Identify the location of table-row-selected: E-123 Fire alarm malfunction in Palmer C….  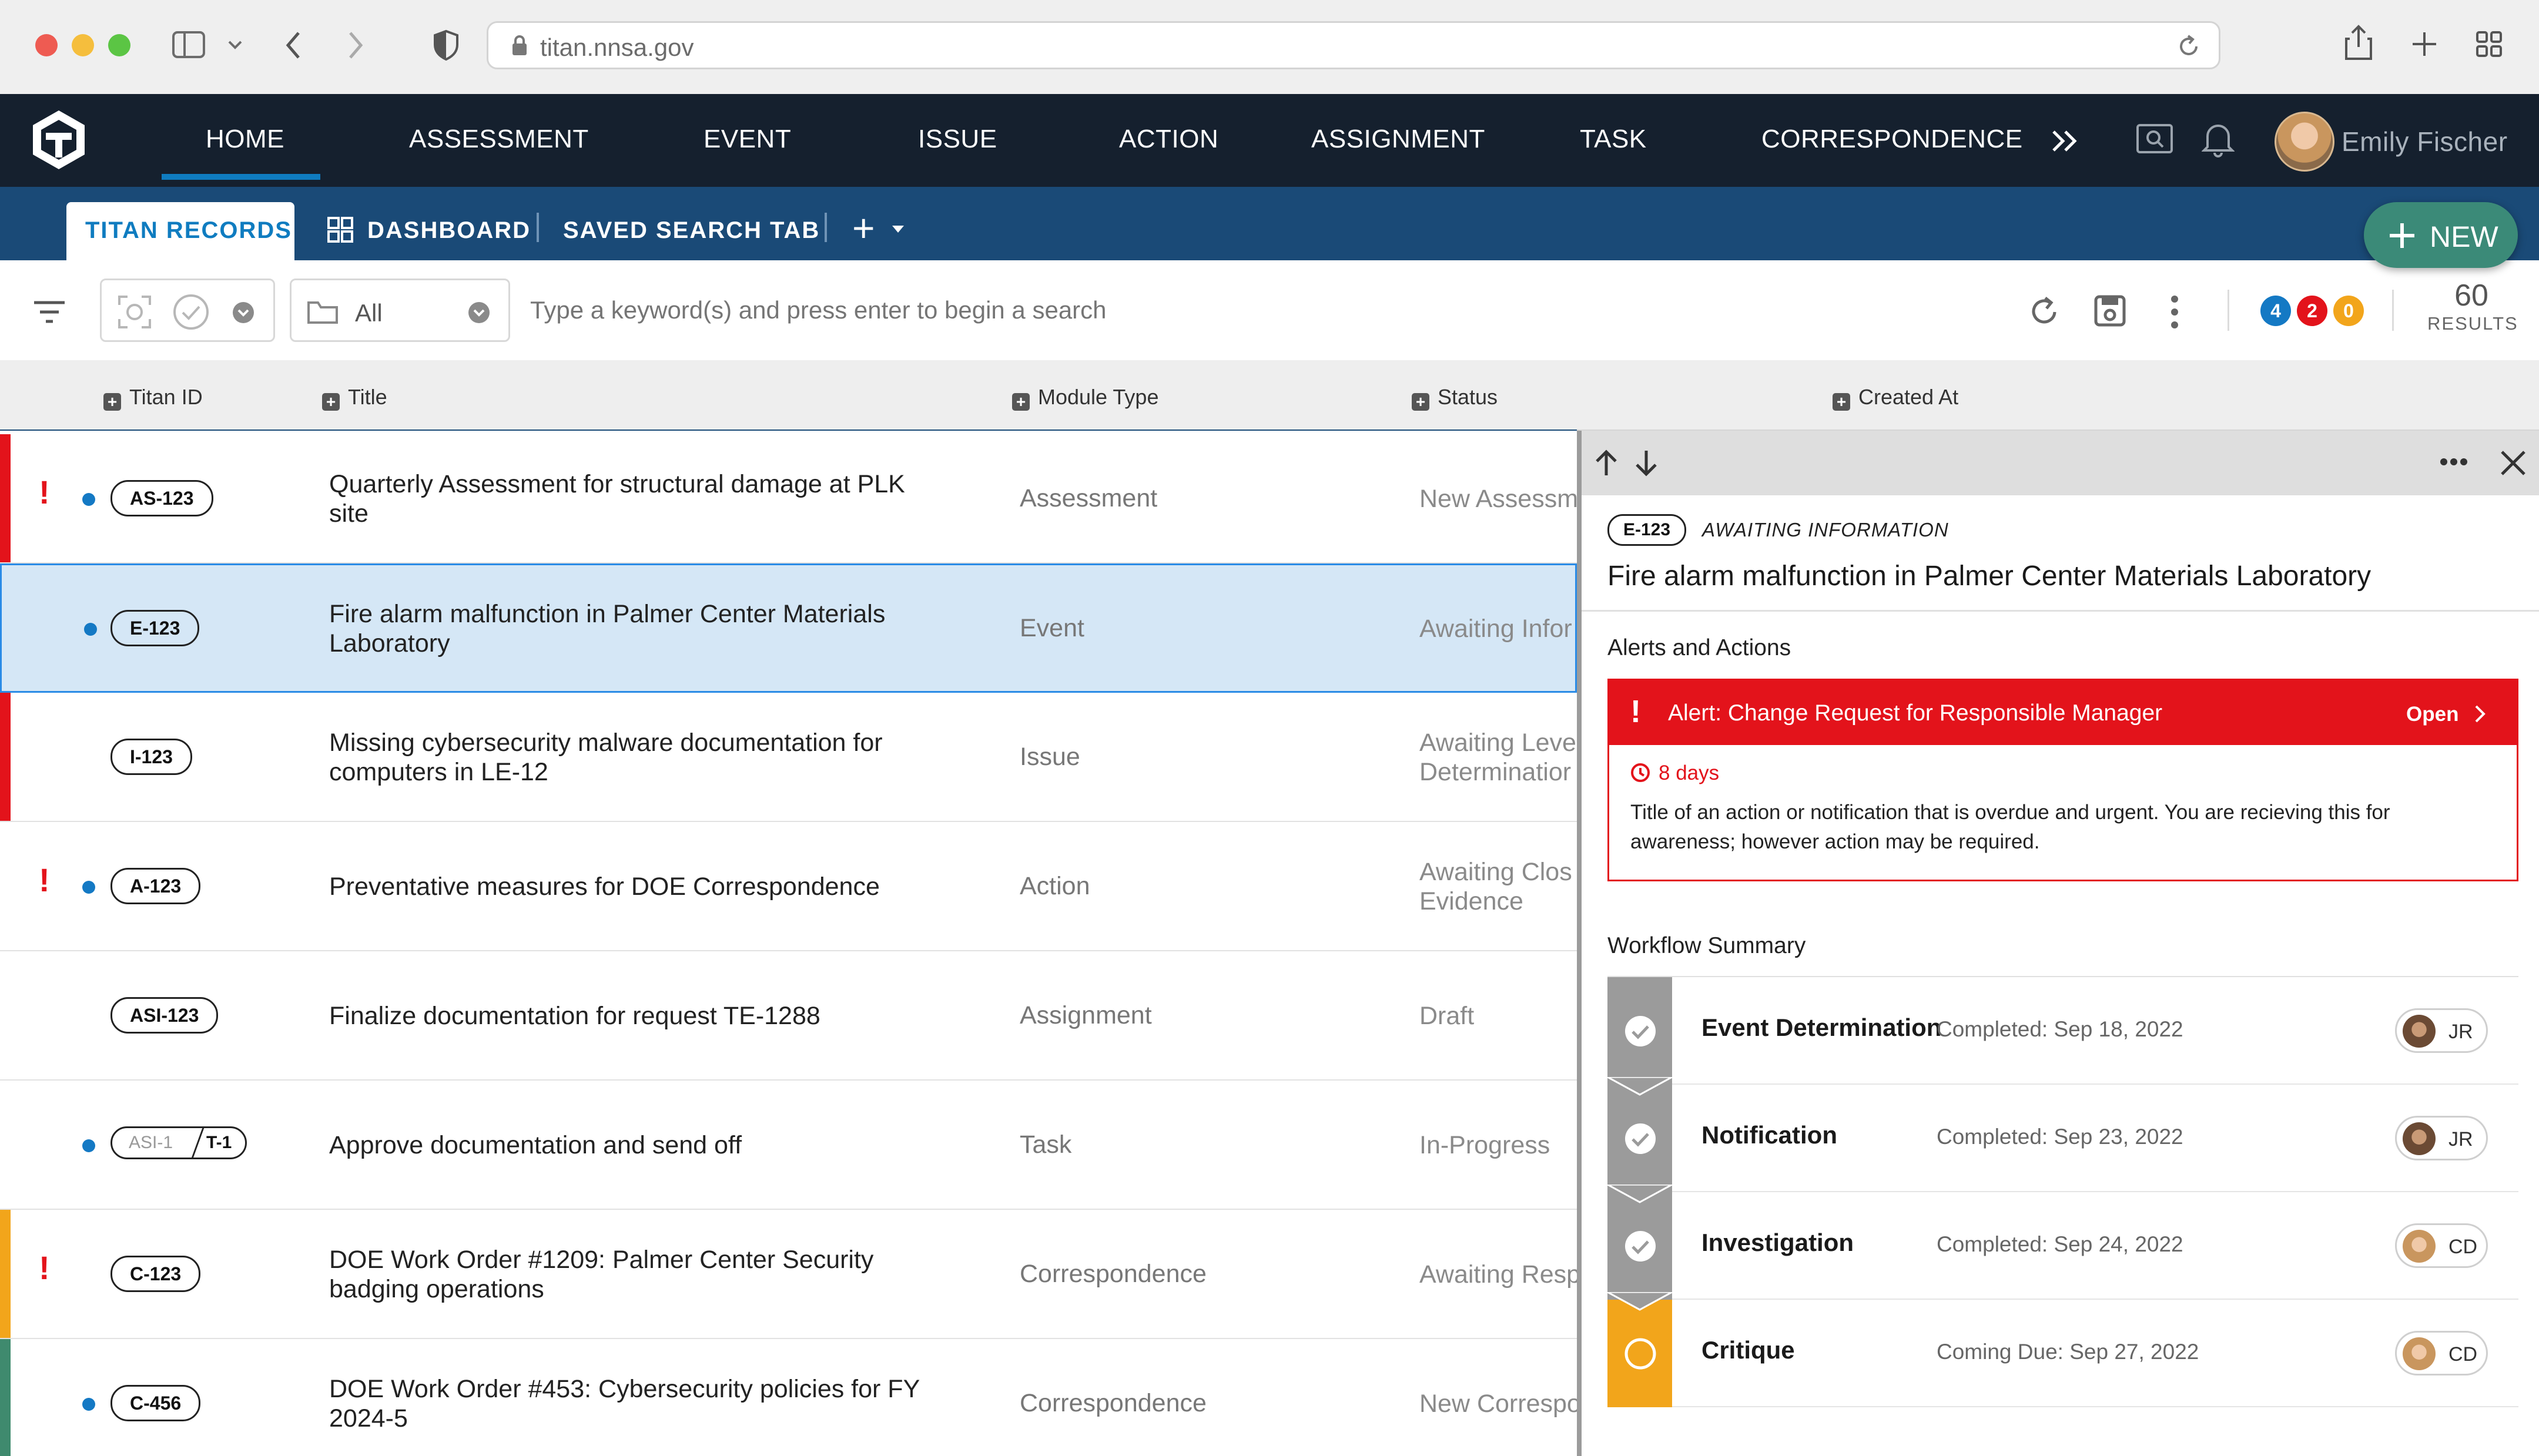
(788, 628).